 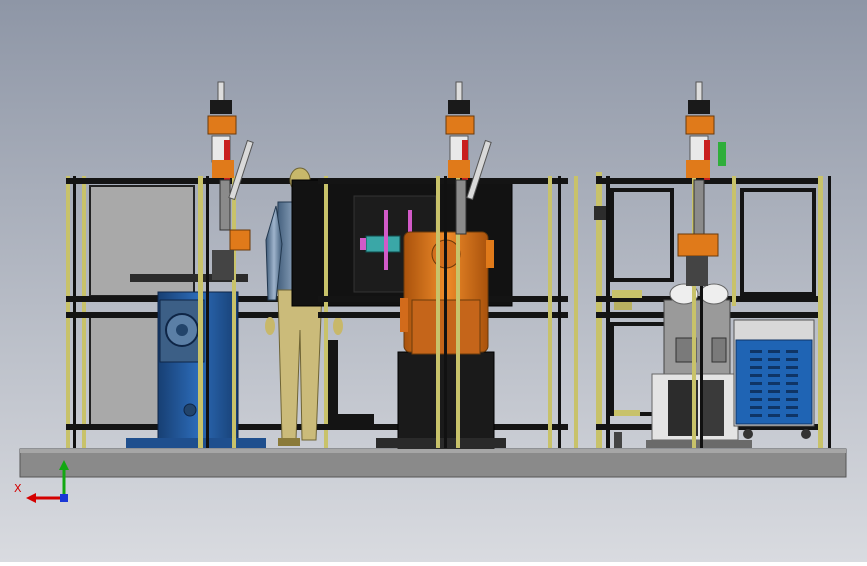 I want to click on triad-z-axis, so click(x=64, y=498).